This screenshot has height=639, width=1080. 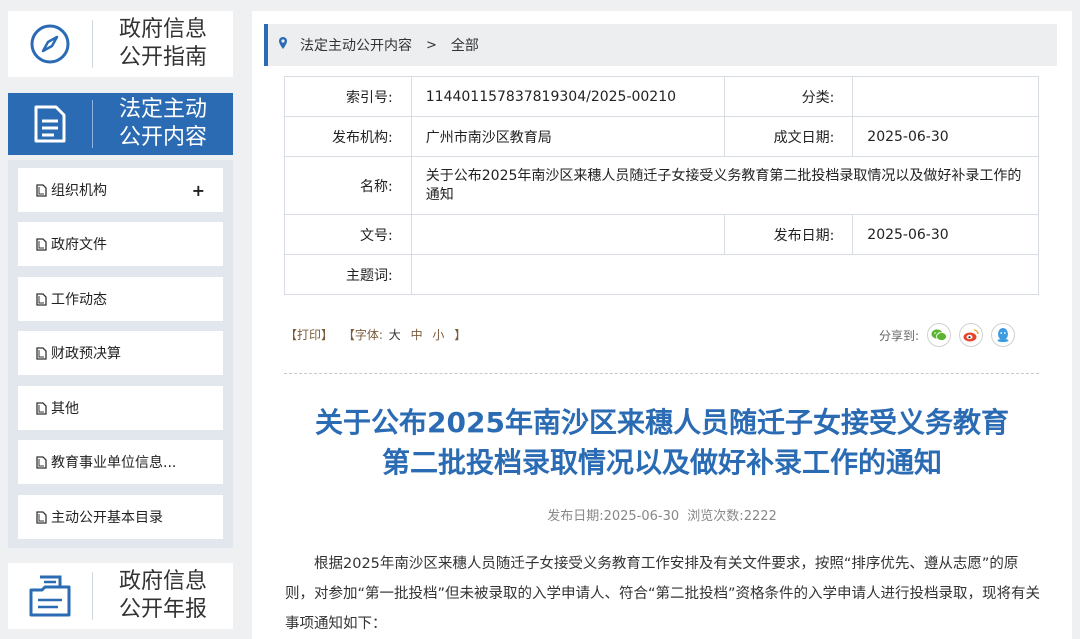 What do you see at coordinates (50, 596) in the screenshot?
I see `report-folder-icon` at bounding box center [50, 596].